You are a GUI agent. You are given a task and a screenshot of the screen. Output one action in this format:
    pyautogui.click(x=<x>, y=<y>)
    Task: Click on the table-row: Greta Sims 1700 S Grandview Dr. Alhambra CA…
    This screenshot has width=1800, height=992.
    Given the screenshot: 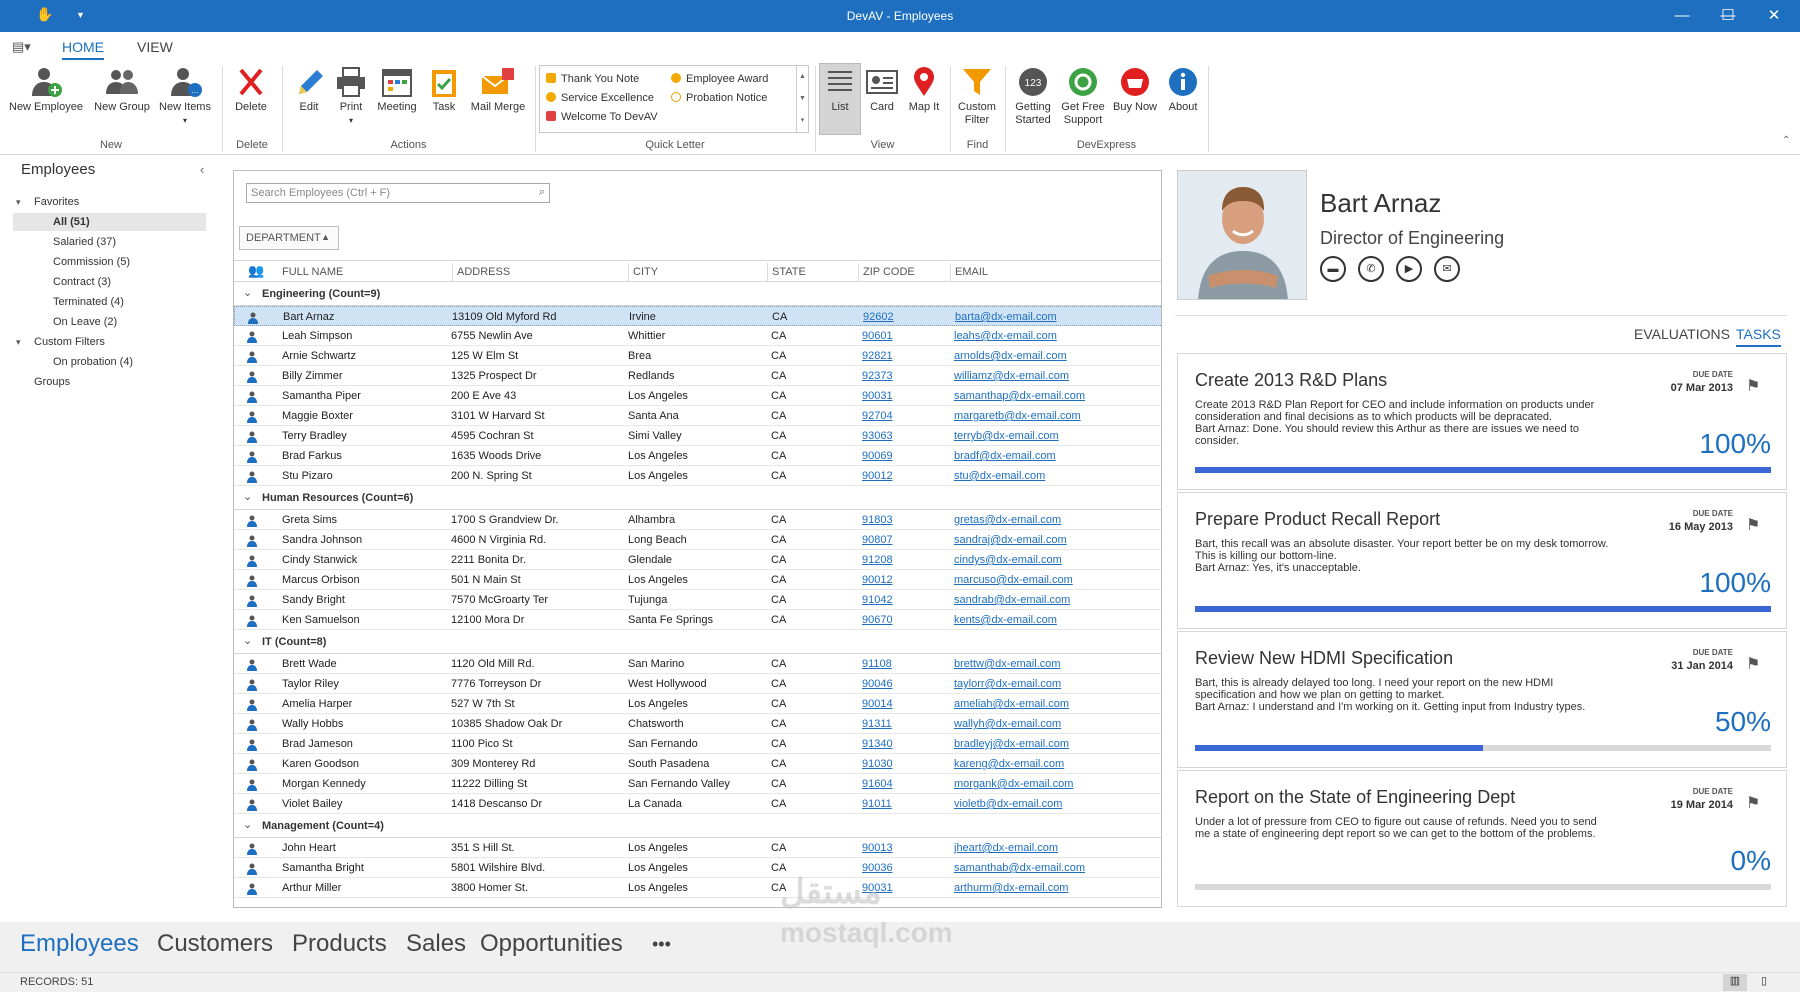 What is the action you would take?
    pyautogui.click(x=697, y=520)
    